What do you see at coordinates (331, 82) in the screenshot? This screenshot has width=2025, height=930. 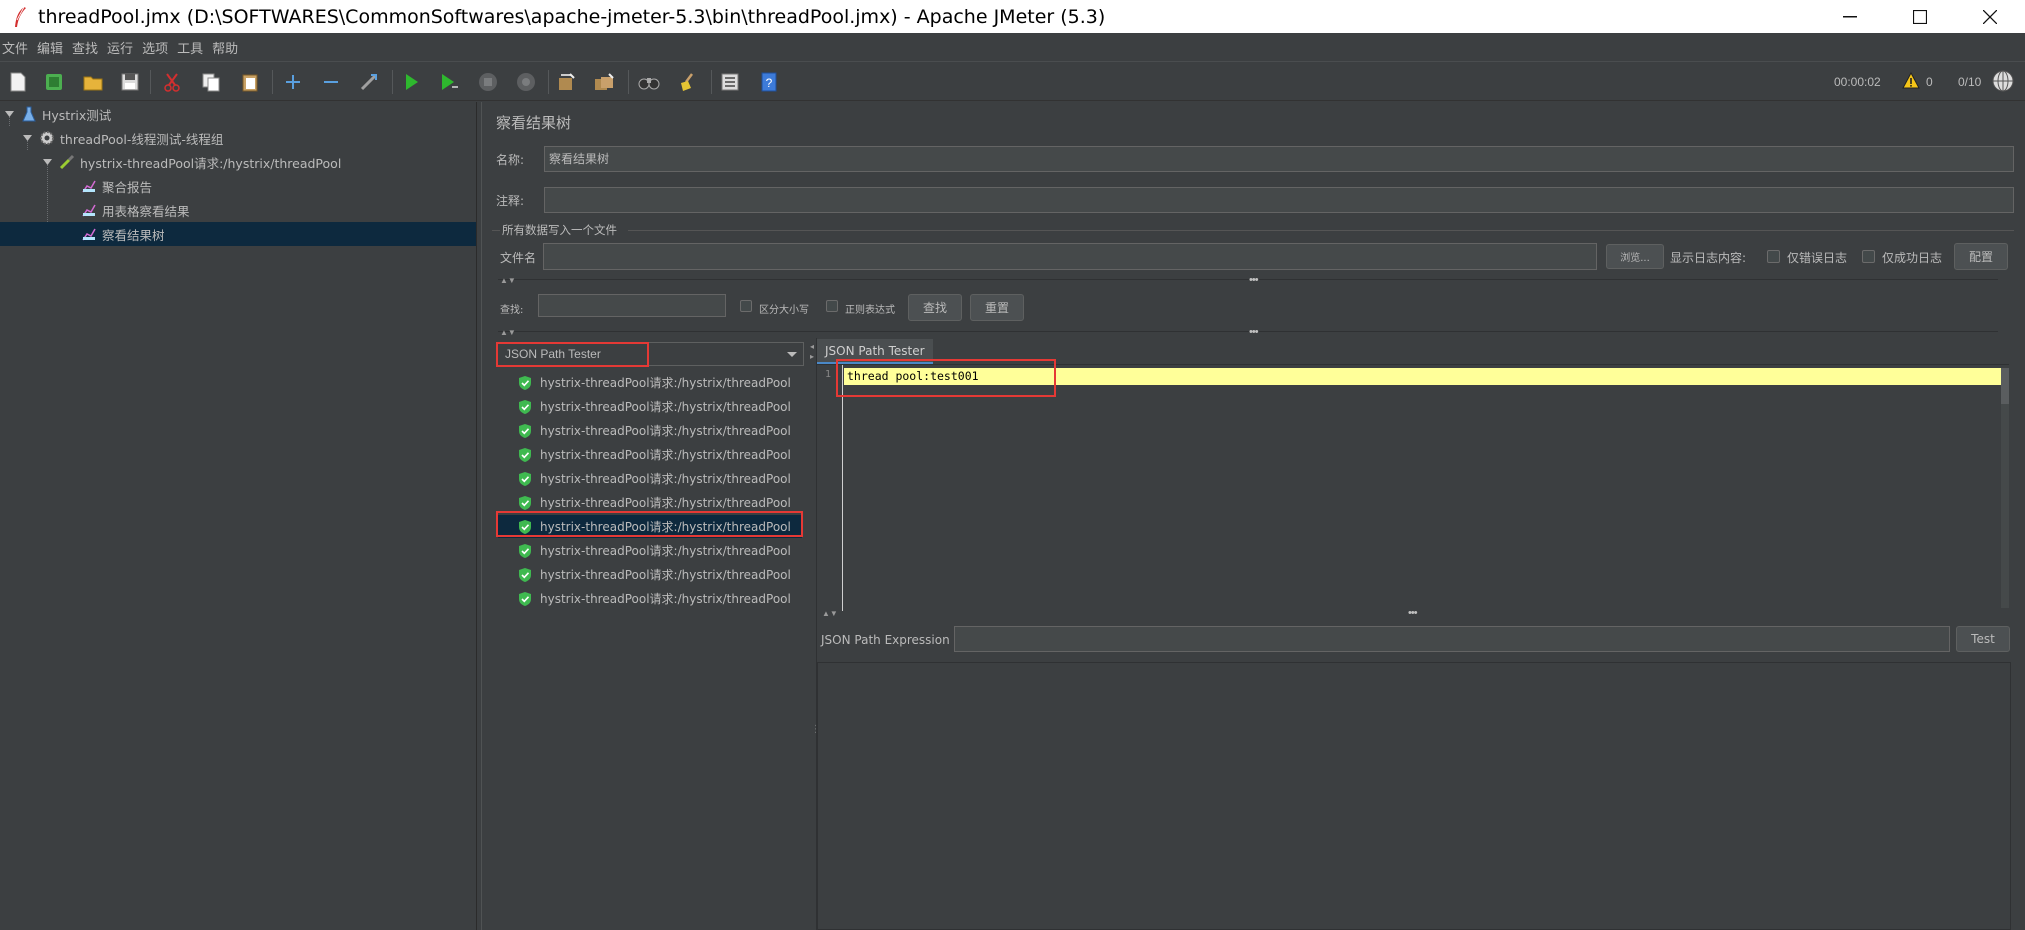 I see `collapse-all-icon` at bounding box center [331, 82].